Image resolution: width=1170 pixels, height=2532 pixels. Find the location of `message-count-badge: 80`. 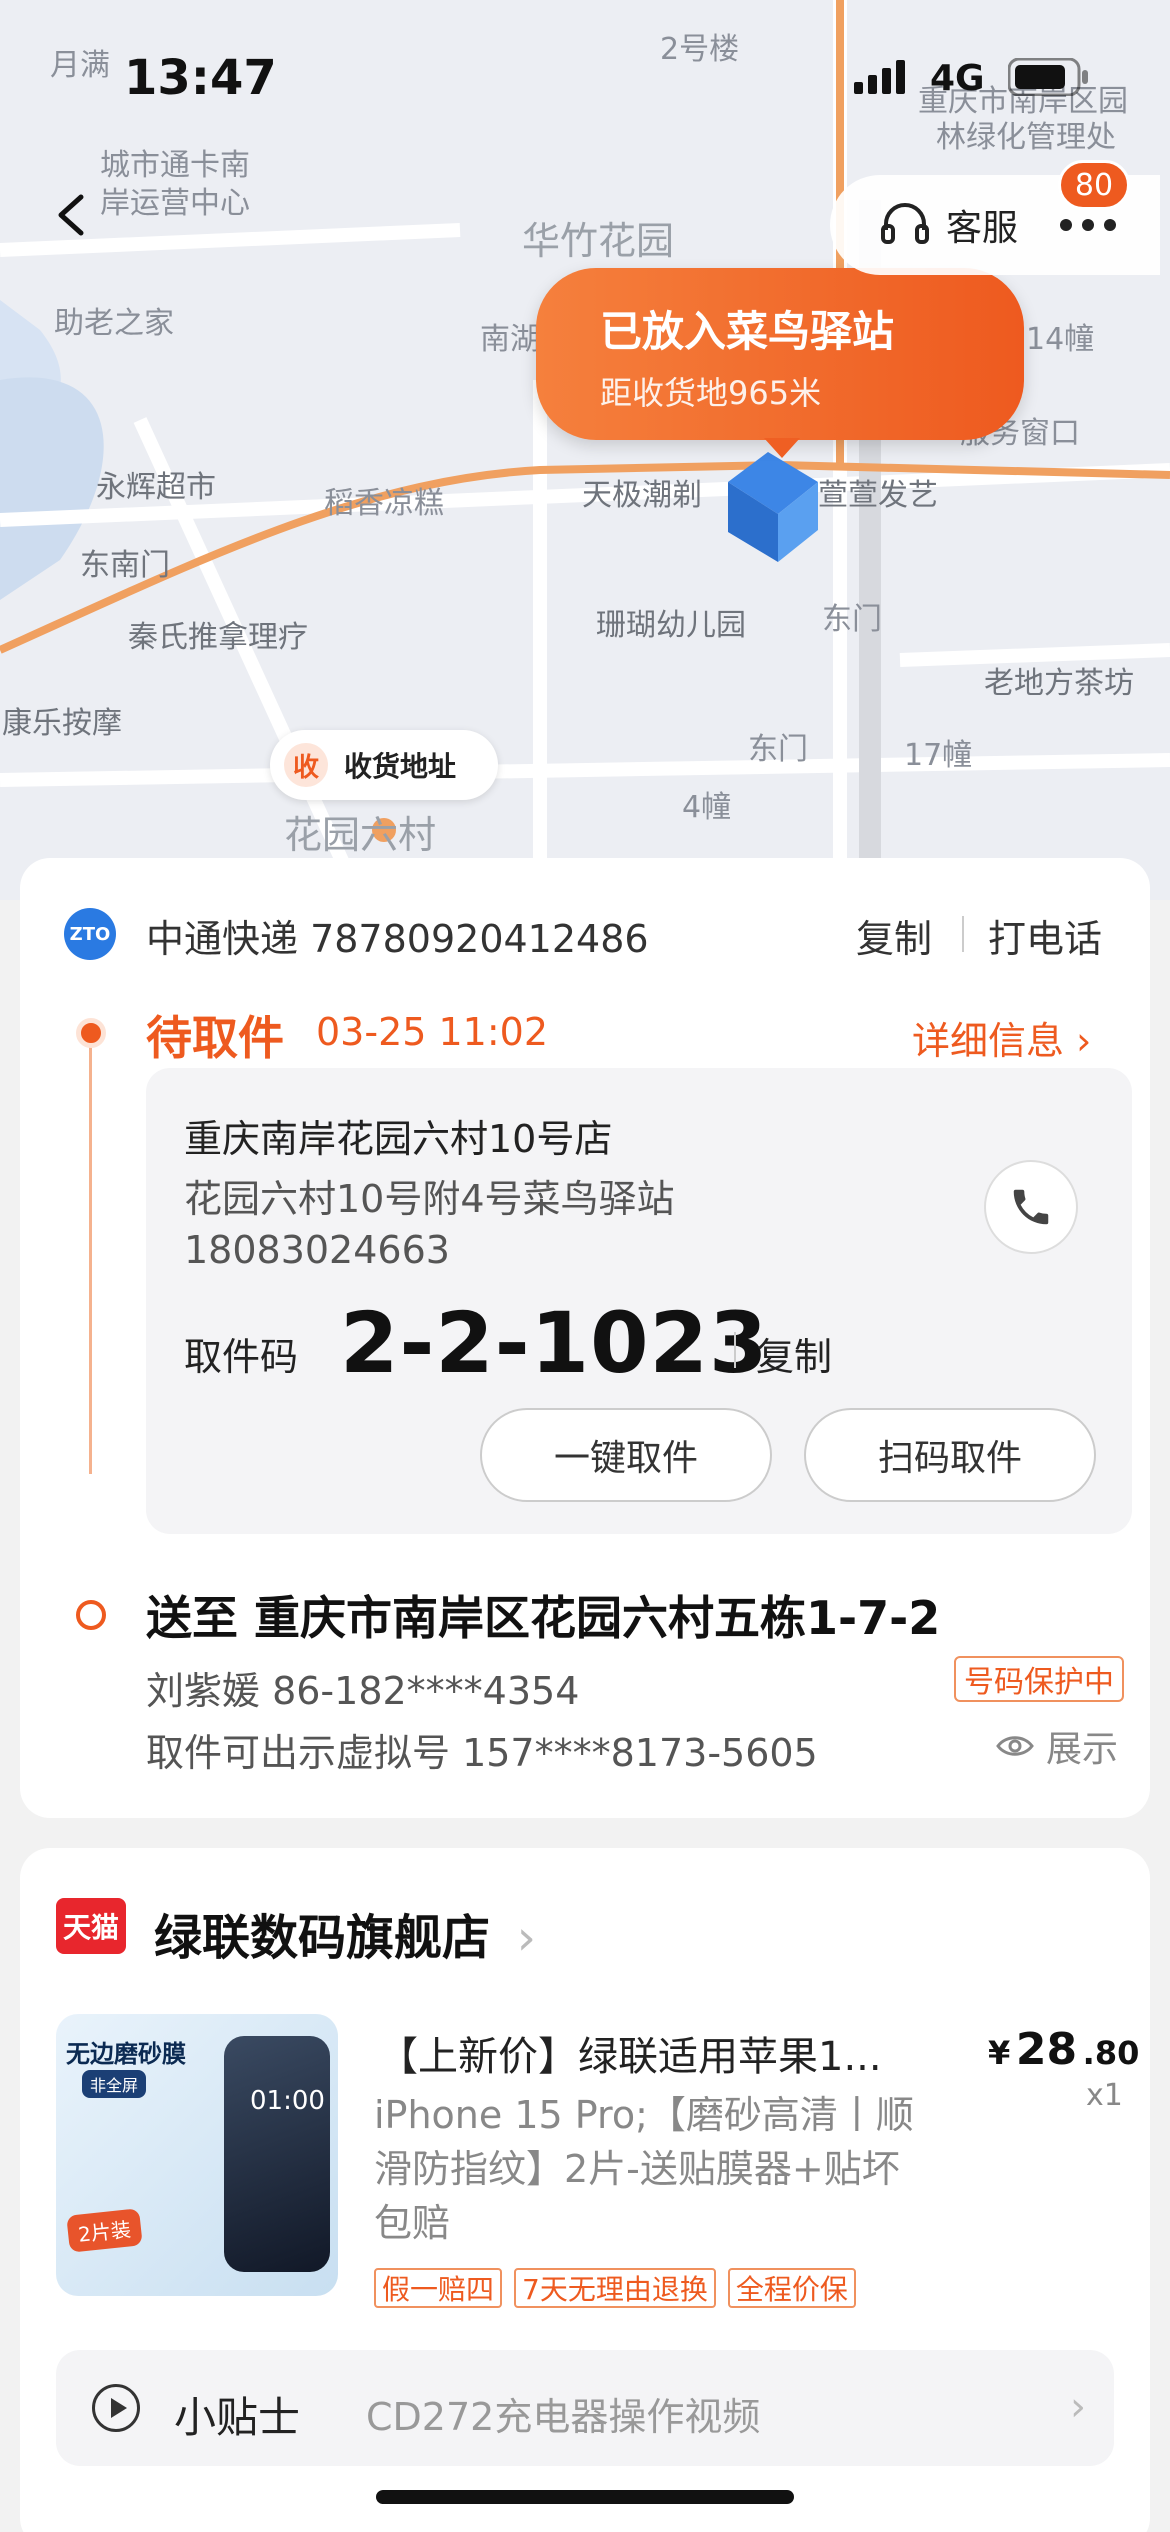

message-count-badge: 80 is located at coordinates (1094, 185).